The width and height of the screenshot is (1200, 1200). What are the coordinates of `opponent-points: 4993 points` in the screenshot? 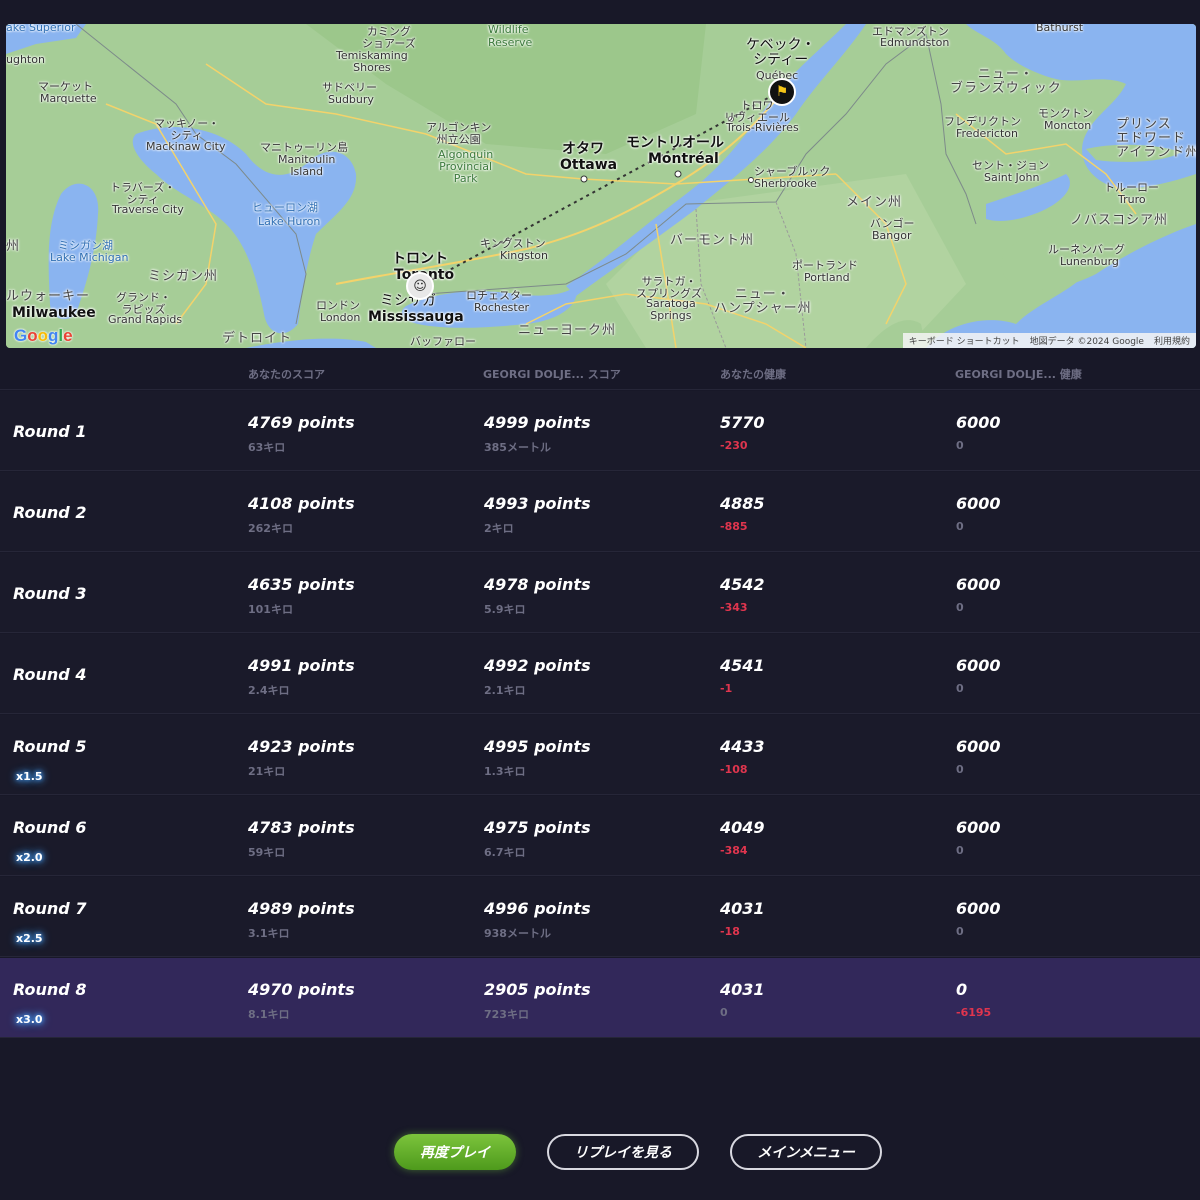 It's located at (537, 503).